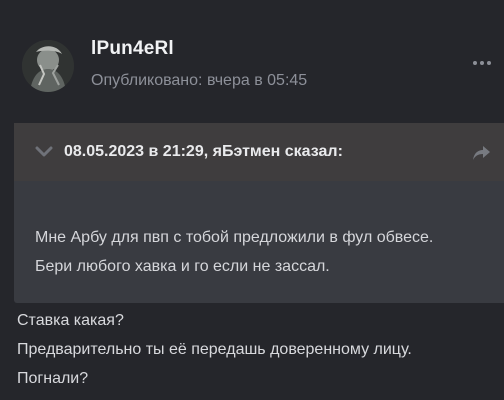 The image size is (504, 400). I want to click on post-published-date: Опубликовано: вчера в 05:45, so click(199, 81).